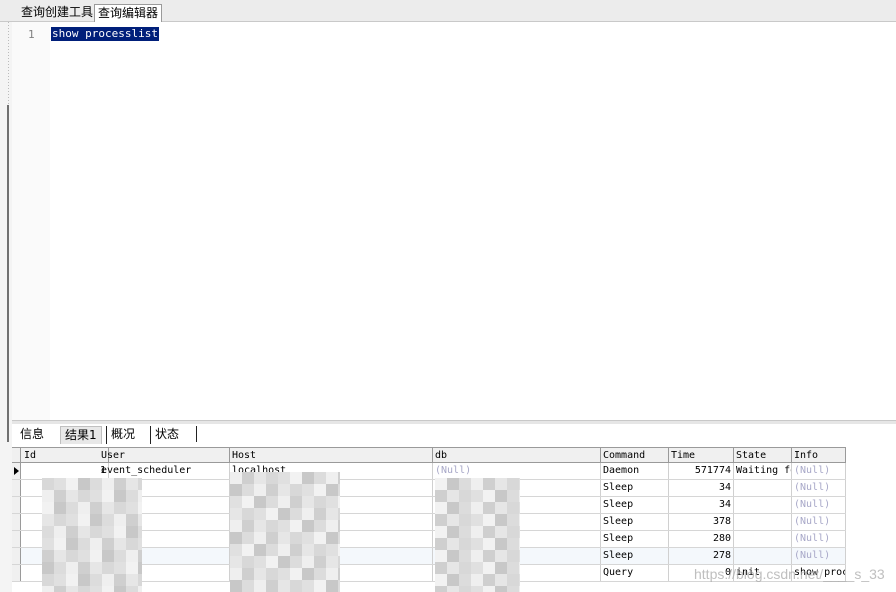 The width and height of the screenshot is (896, 592). Describe the element at coordinates (331, 455) in the screenshot. I see `column-header-host: Host` at that location.